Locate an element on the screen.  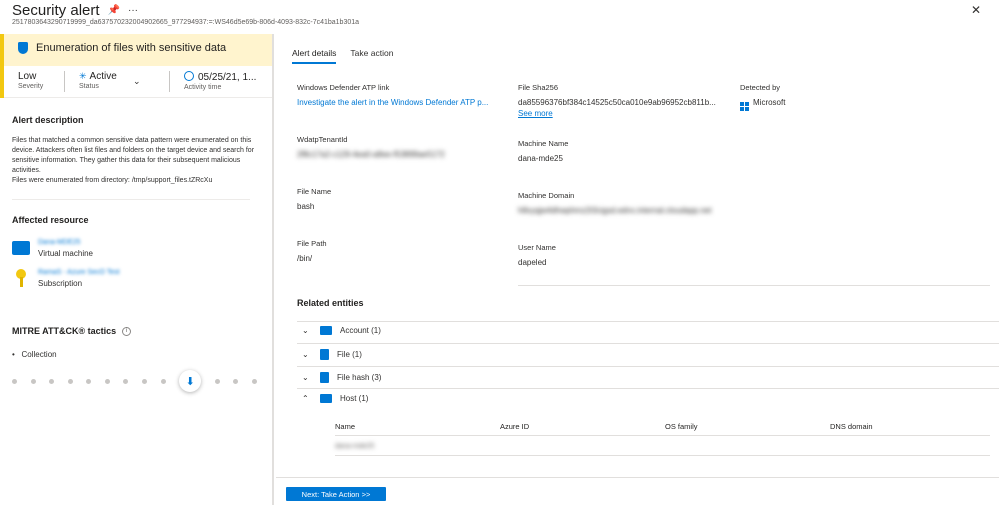
detected-by-value: Microsoft is located at coordinates (769, 102).